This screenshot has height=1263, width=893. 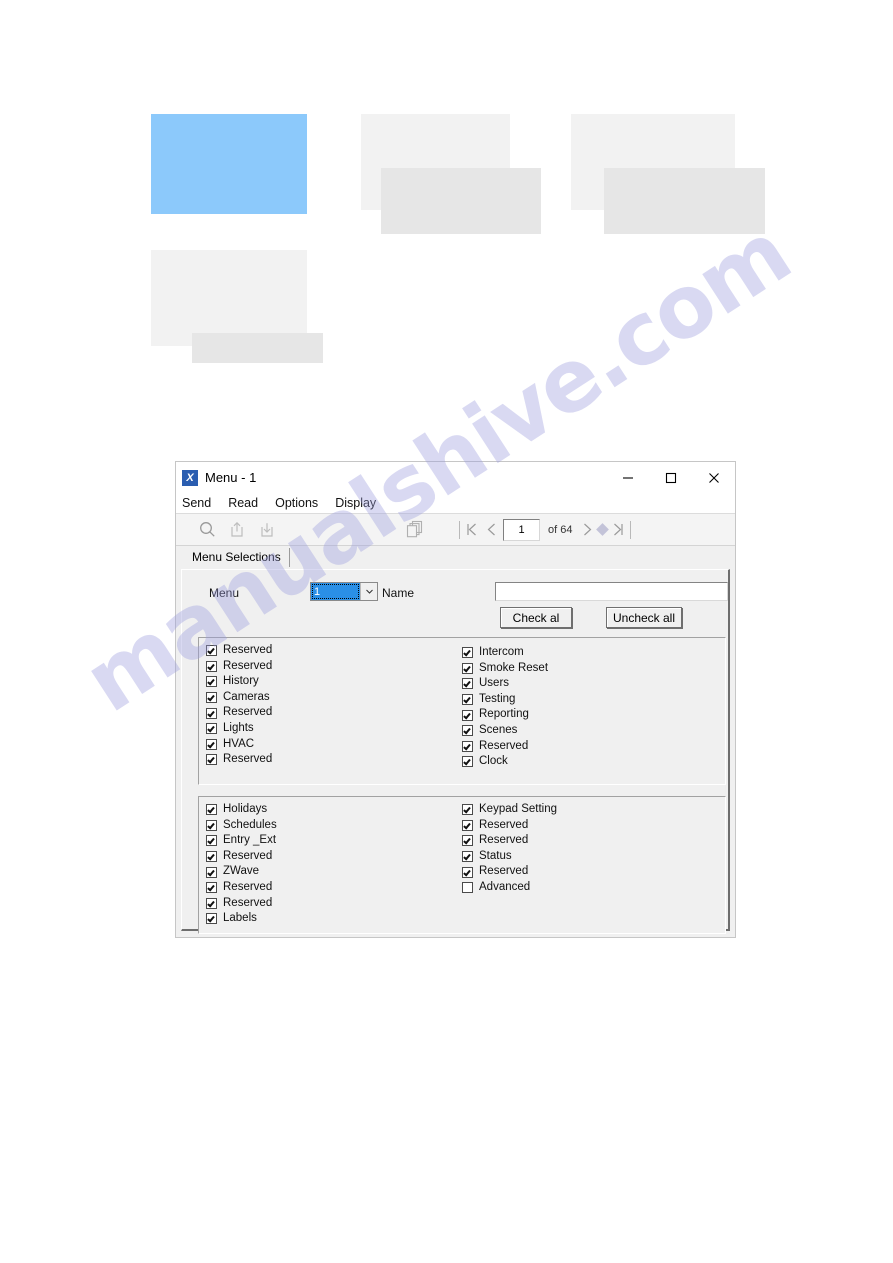 What do you see at coordinates (611, 591) in the screenshot?
I see `name-input` at bounding box center [611, 591].